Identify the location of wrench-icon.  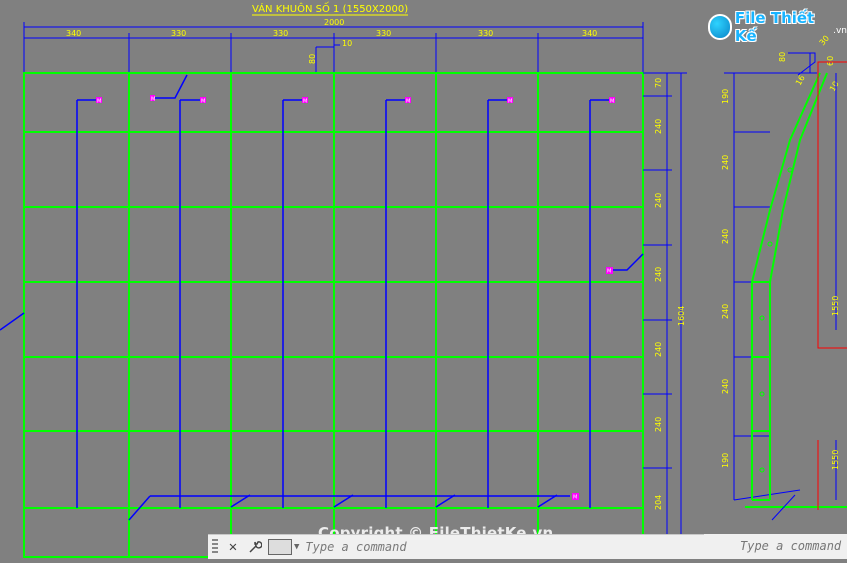
(255, 547).